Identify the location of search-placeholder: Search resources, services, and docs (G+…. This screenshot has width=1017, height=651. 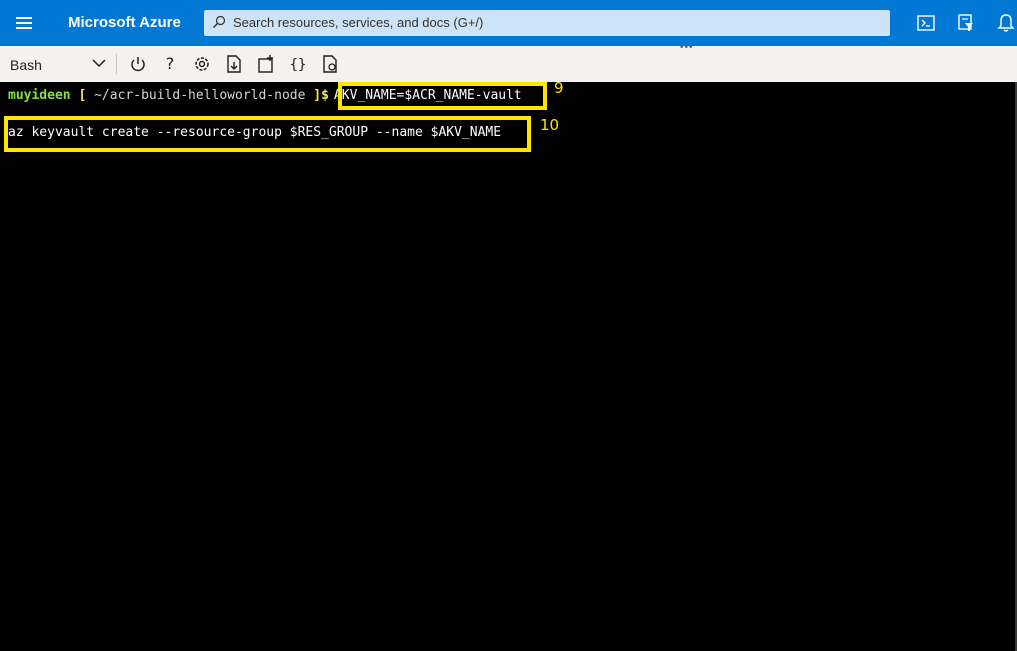
(358, 22).